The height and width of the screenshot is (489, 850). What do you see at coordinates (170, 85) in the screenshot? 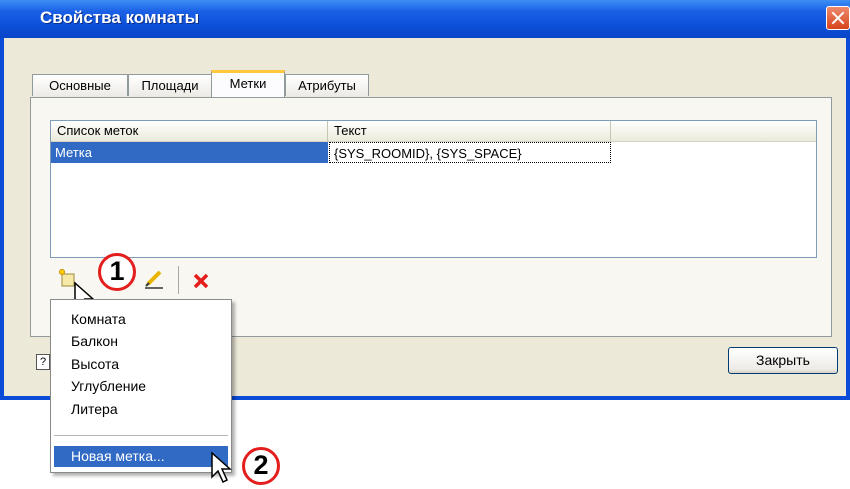
I see `tab-areas: Площади` at bounding box center [170, 85].